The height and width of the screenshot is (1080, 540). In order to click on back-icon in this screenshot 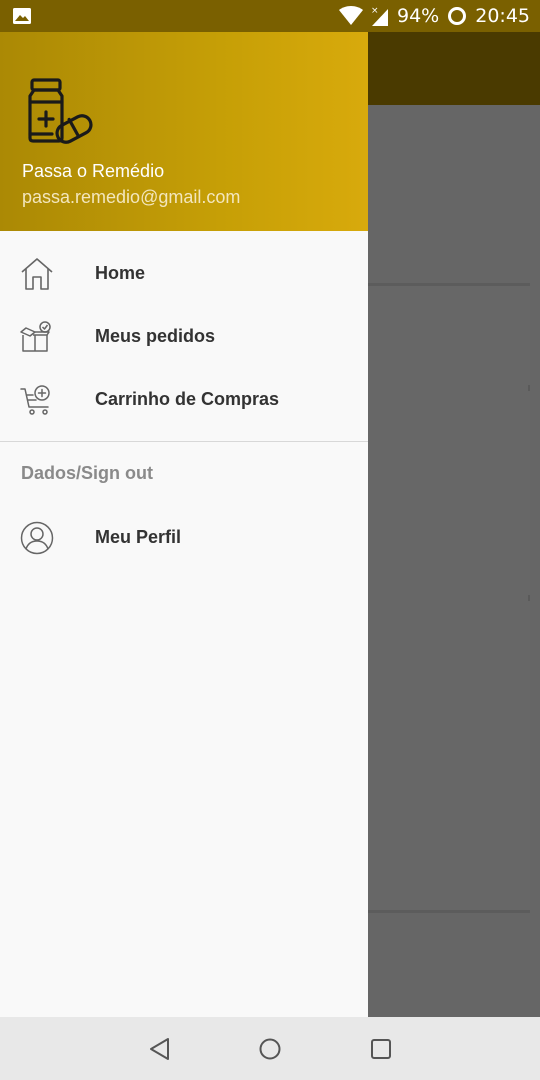, I will do `click(160, 1049)`.